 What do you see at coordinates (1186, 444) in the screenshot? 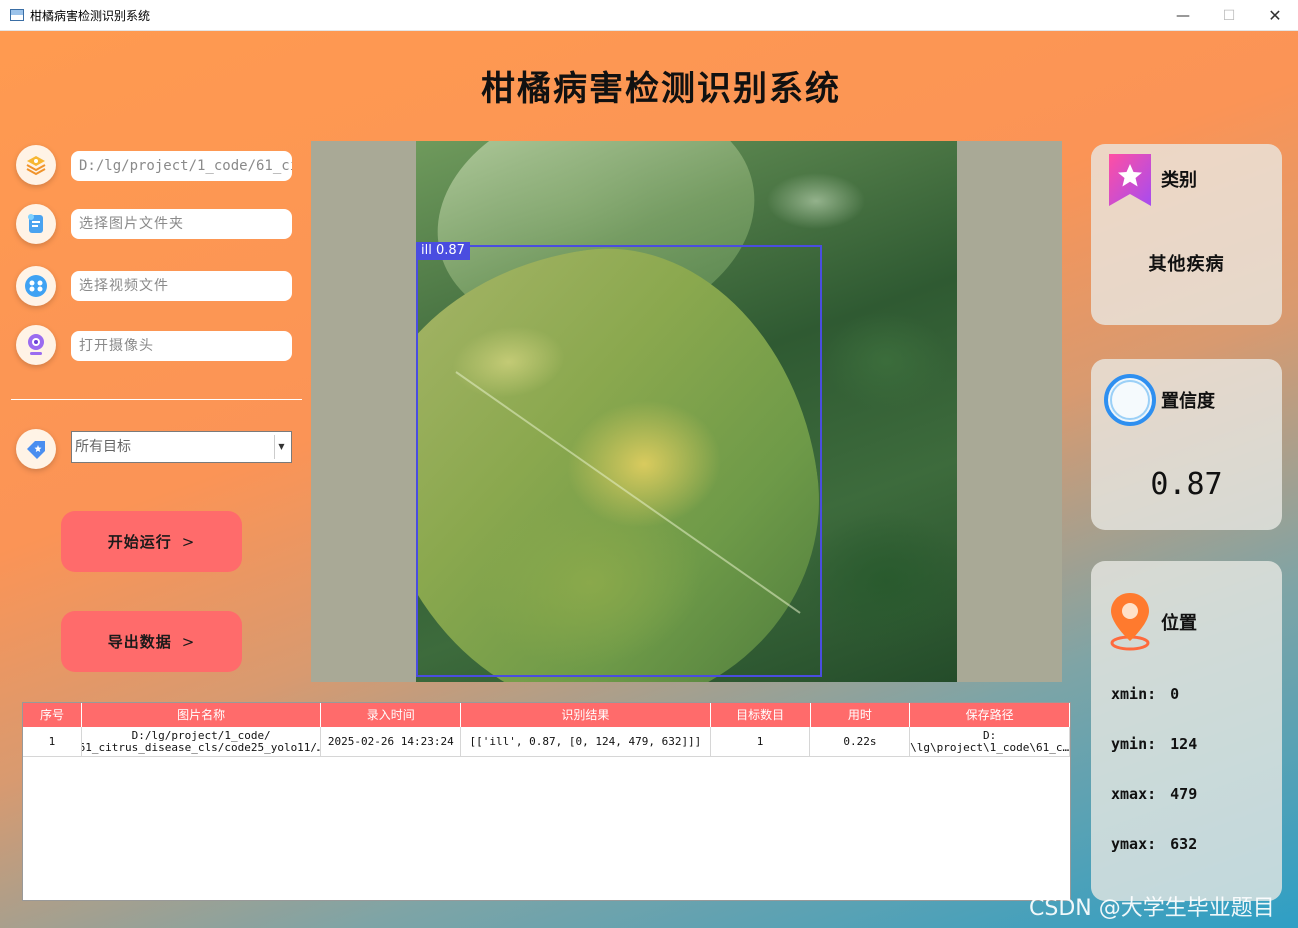
I see `confidence-card: 置信度 0.87` at bounding box center [1186, 444].